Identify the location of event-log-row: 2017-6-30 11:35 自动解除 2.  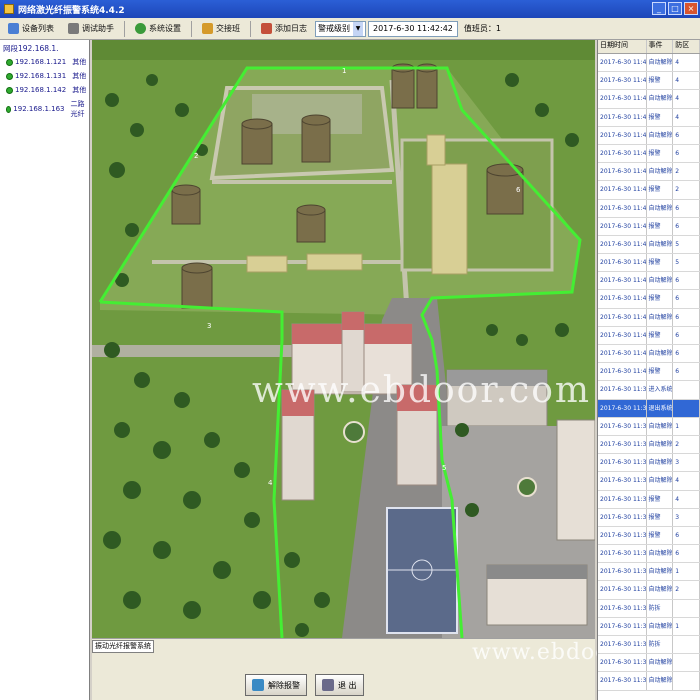
(649, 590).